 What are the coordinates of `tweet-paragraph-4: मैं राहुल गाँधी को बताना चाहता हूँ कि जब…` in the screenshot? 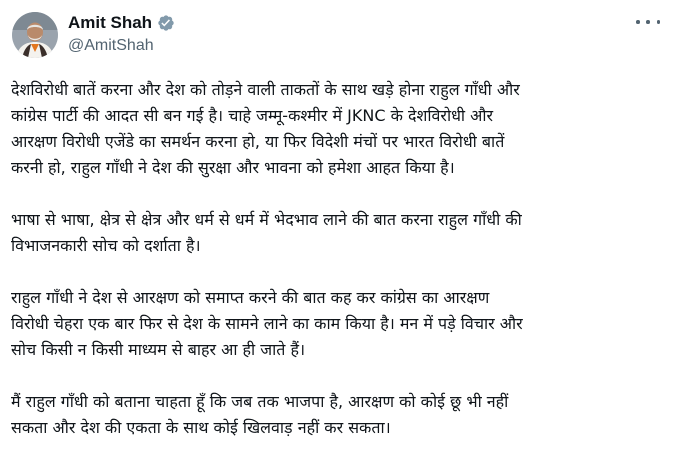 It's located at (341, 415).